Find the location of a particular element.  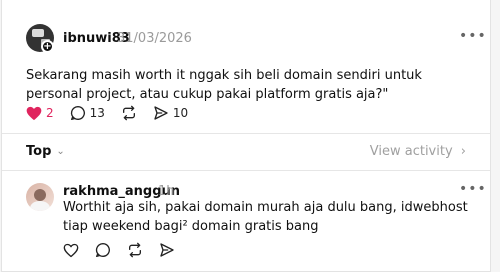

avatar-image-face is located at coordinates (40, 195).